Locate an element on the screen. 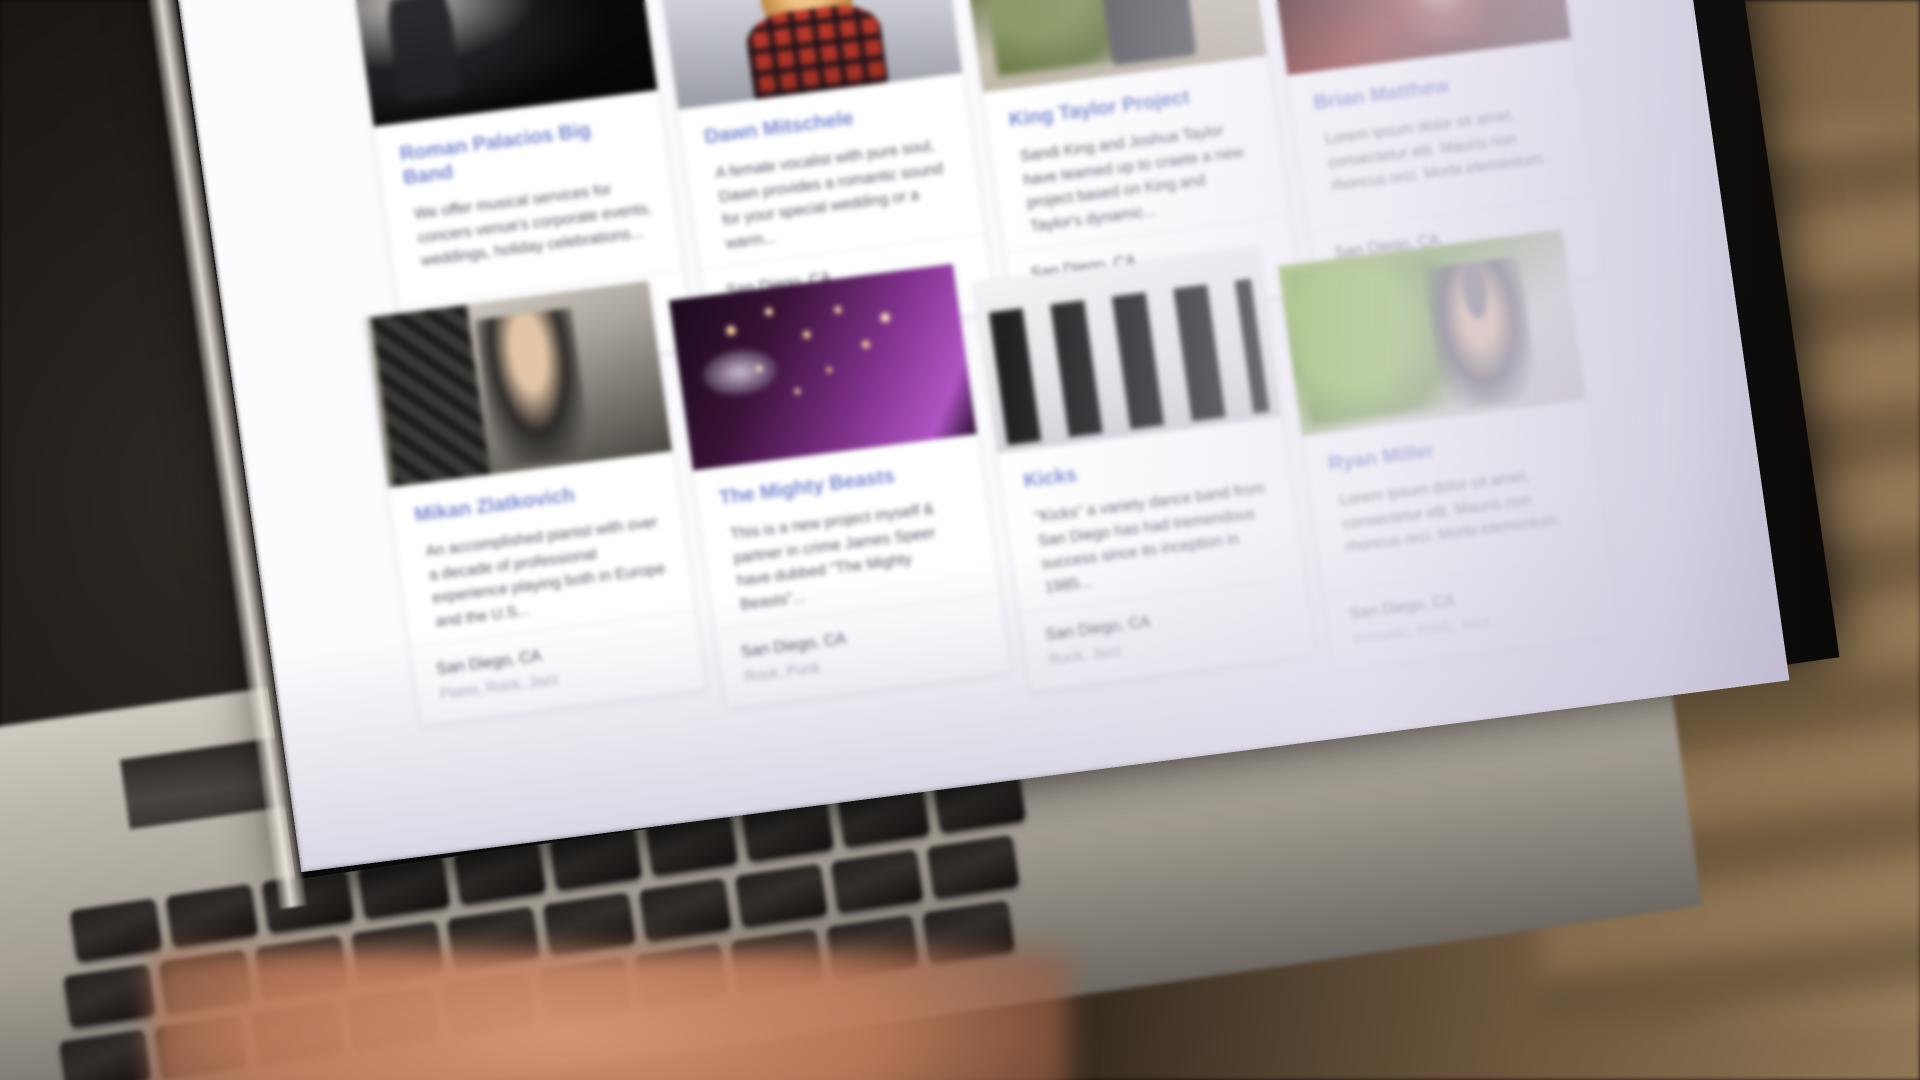 The image size is (1920, 1080). man-with-hat-photo is located at coordinates (1432, 333).